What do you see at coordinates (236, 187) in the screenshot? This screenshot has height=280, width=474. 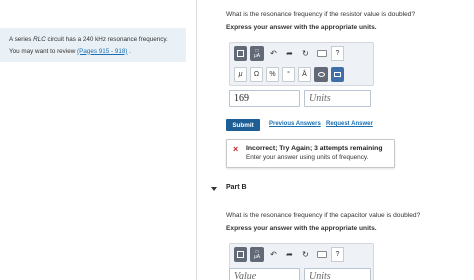 I see `part-b-label: Part B` at bounding box center [236, 187].